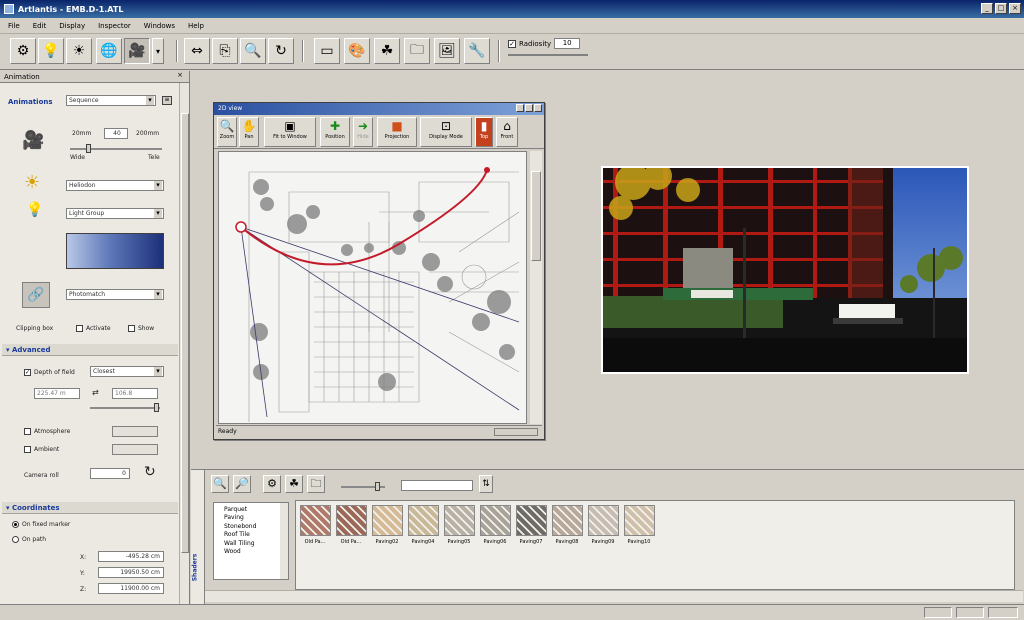  I want to click on y-coordinate-field: 19950.50 cm, so click(131, 572).